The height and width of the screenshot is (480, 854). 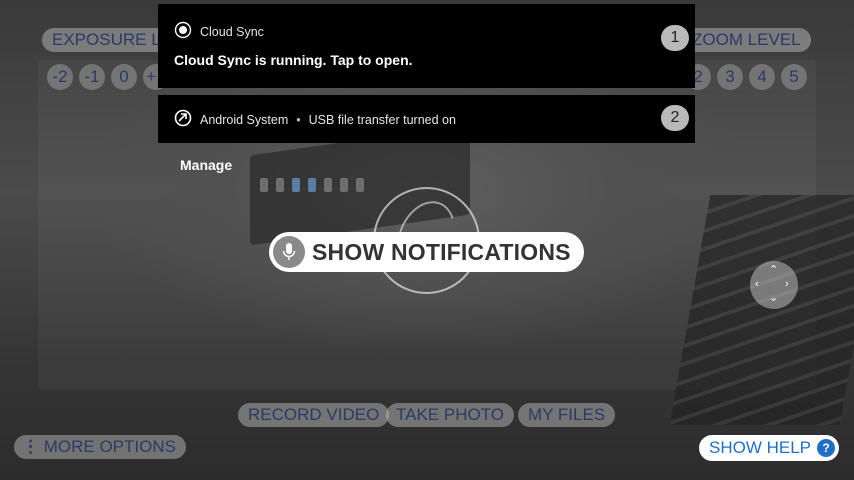 What do you see at coordinates (312, 185) in the screenshot?
I see `viewfinder-screen-icons` at bounding box center [312, 185].